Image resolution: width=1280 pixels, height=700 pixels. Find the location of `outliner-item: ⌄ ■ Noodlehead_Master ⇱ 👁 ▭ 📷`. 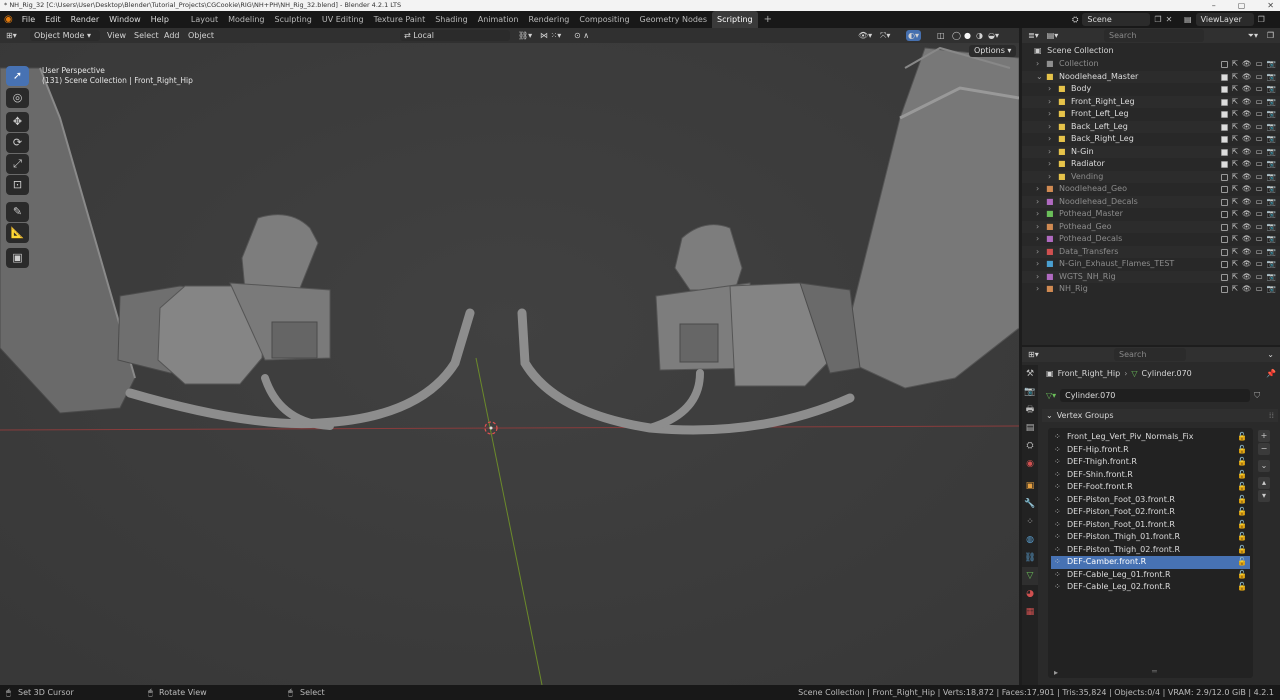

outliner-item: ⌄ ■ Noodlehead_Master ⇱ 👁 ▭ 📷 is located at coordinates (1151, 77).